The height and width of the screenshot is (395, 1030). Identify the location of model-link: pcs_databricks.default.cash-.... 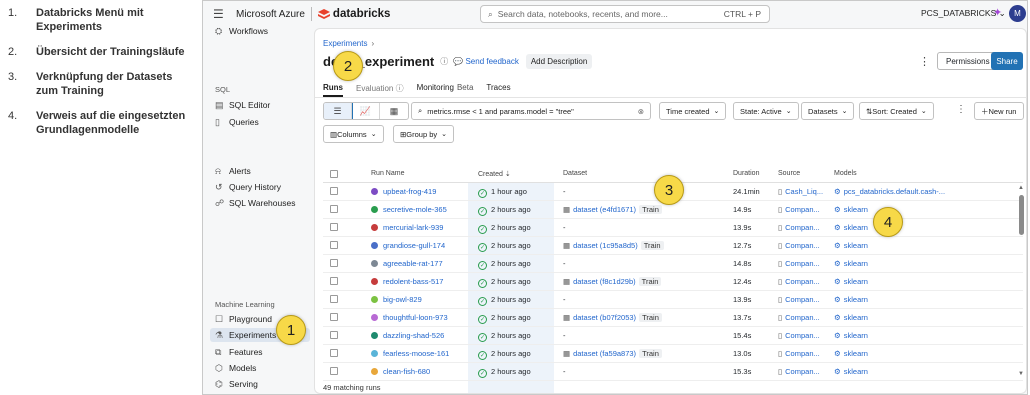
(894, 191).